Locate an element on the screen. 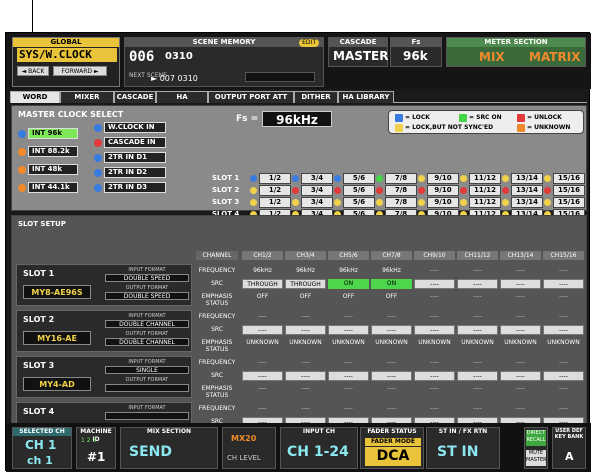  input-format-value: SINGLE is located at coordinates (147, 370).